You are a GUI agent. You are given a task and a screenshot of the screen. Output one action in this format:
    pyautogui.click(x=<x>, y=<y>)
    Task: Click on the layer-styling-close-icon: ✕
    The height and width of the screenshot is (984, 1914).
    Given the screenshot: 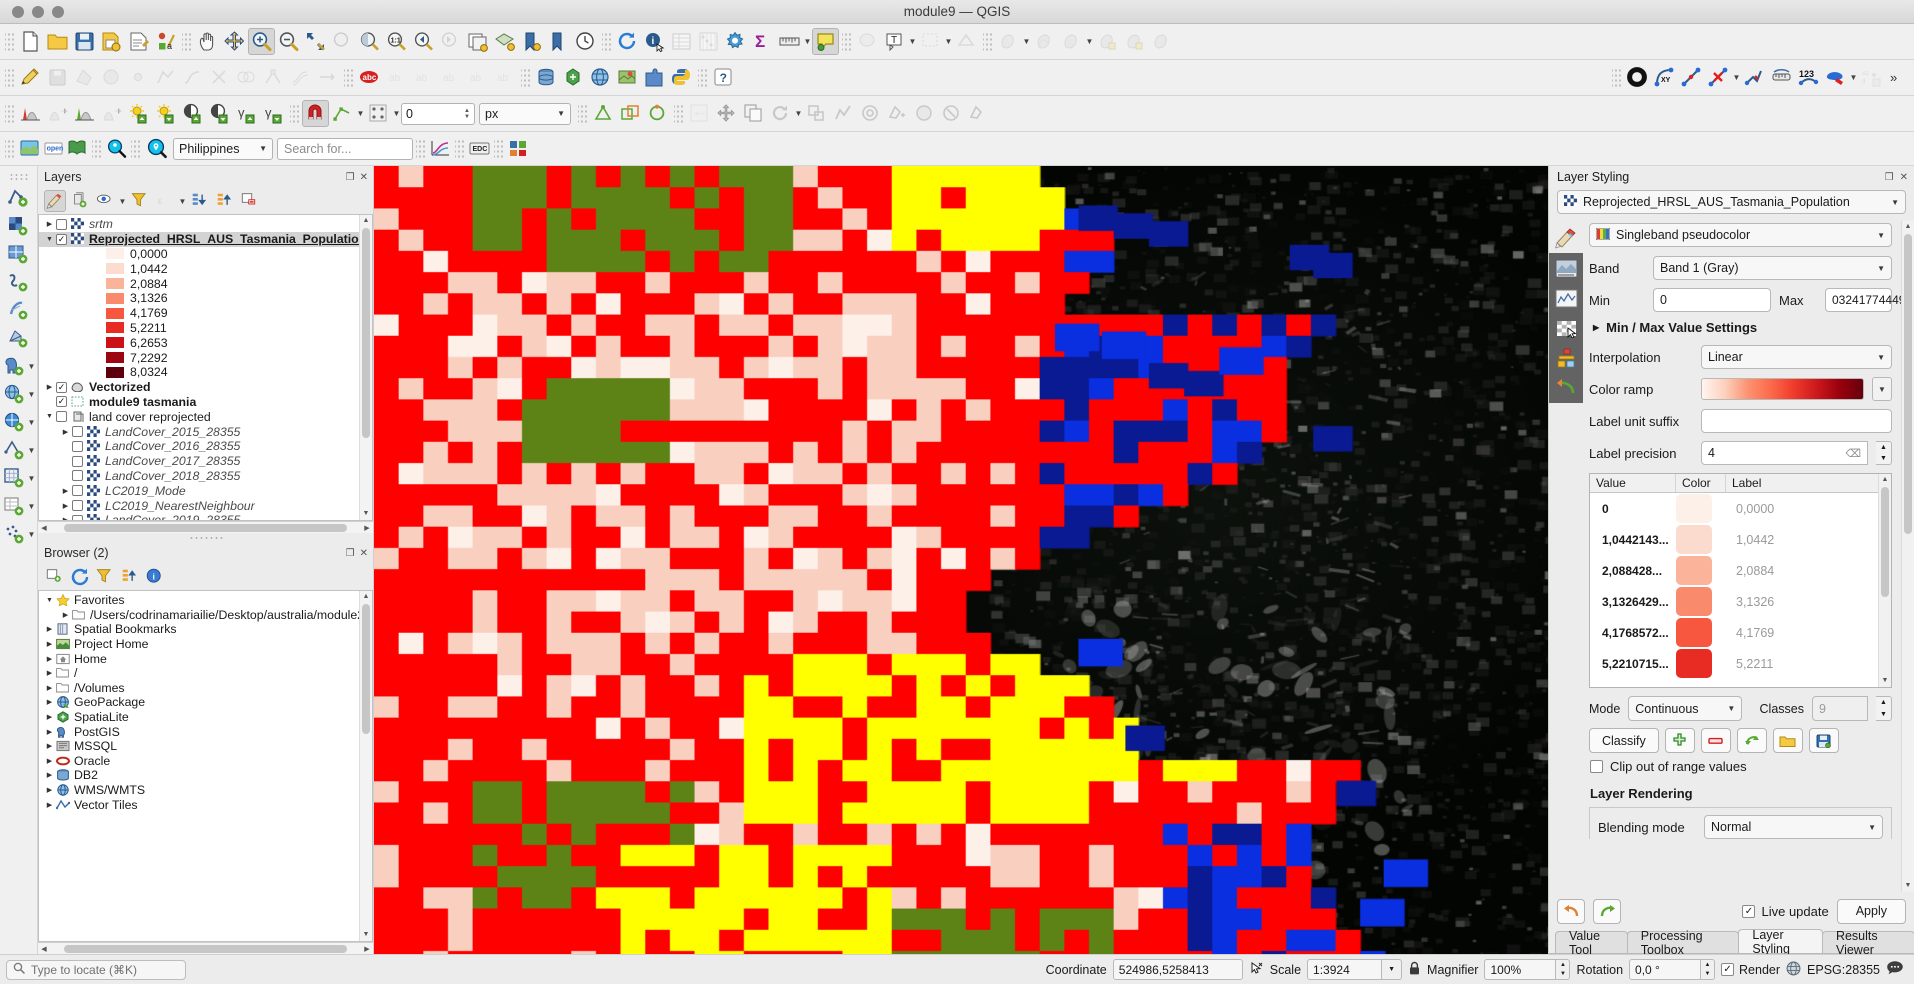 What is the action you would take?
    pyautogui.click(x=1904, y=177)
    